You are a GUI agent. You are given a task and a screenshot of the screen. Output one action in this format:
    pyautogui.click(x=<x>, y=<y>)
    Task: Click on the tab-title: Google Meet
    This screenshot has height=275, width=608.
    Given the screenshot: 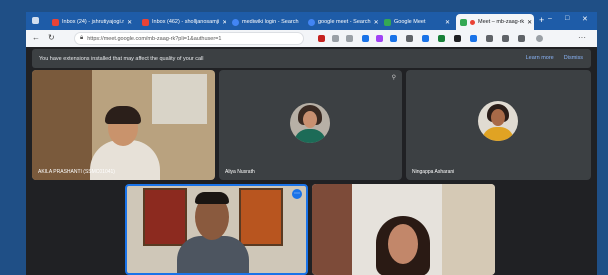 What is the action you would take?
    pyautogui.click(x=410, y=22)
    